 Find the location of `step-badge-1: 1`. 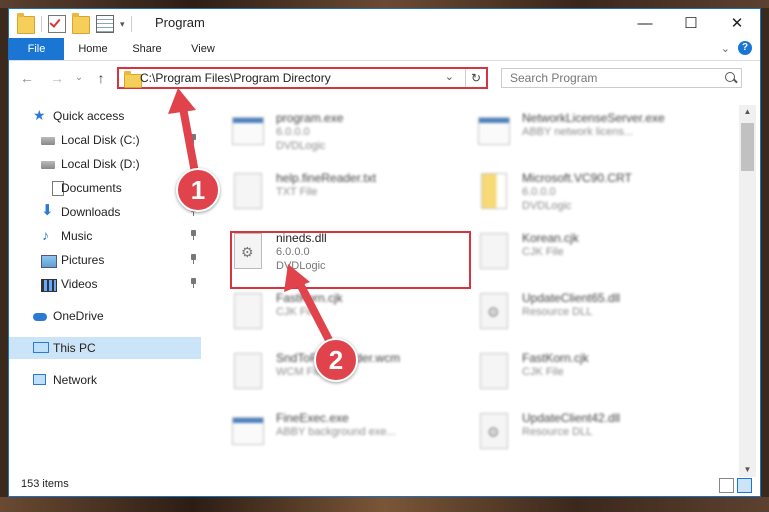

step-badge-1: 1 is located at coordinates (198, 190).